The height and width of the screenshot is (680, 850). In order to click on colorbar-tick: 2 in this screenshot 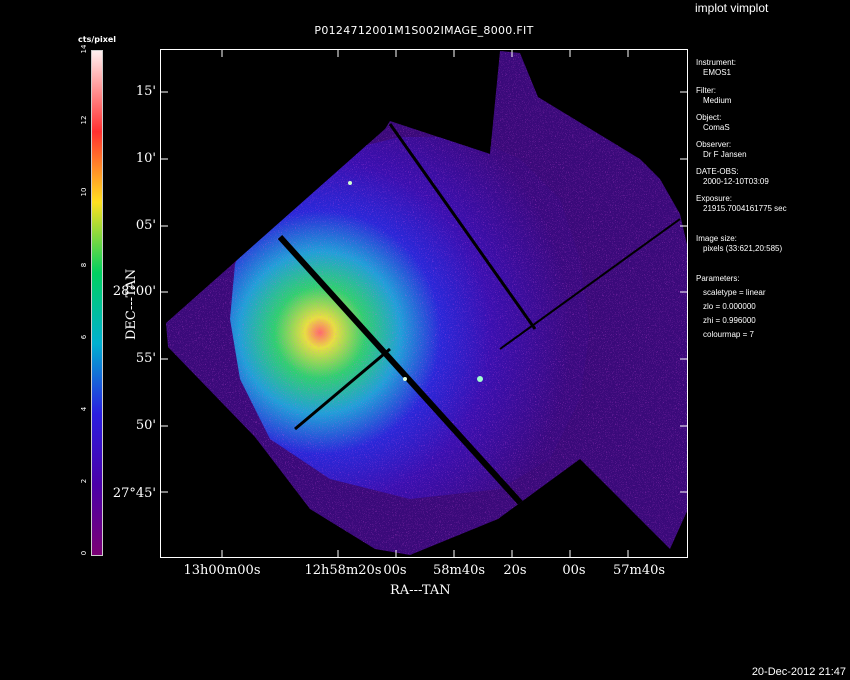, I will do `click(84, 481)`.